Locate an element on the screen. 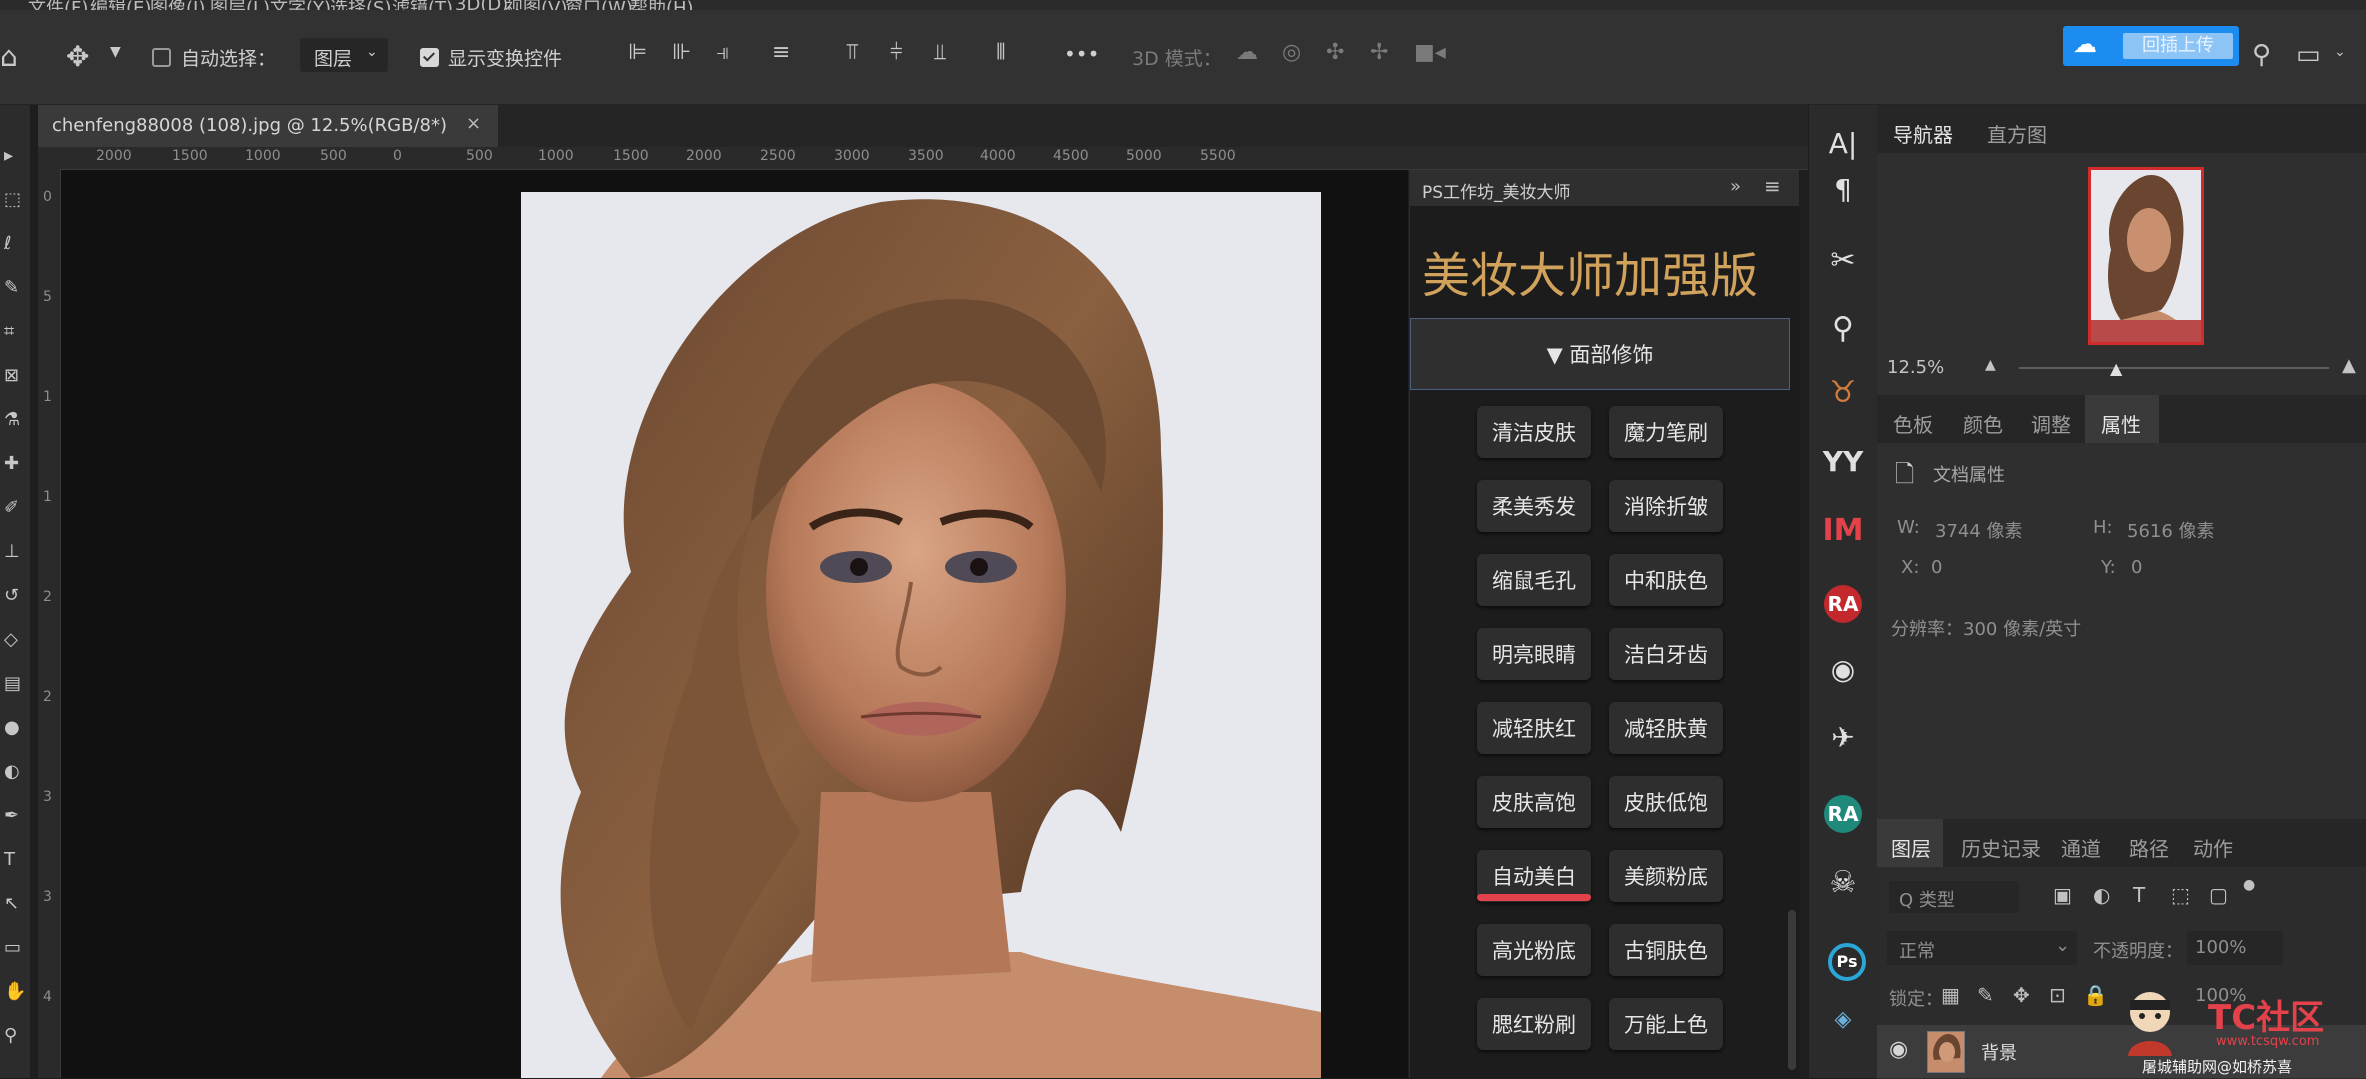 The image size is (2366, 1079). lasso-tool-icon: ℓ is located at coordinates (7, 243).